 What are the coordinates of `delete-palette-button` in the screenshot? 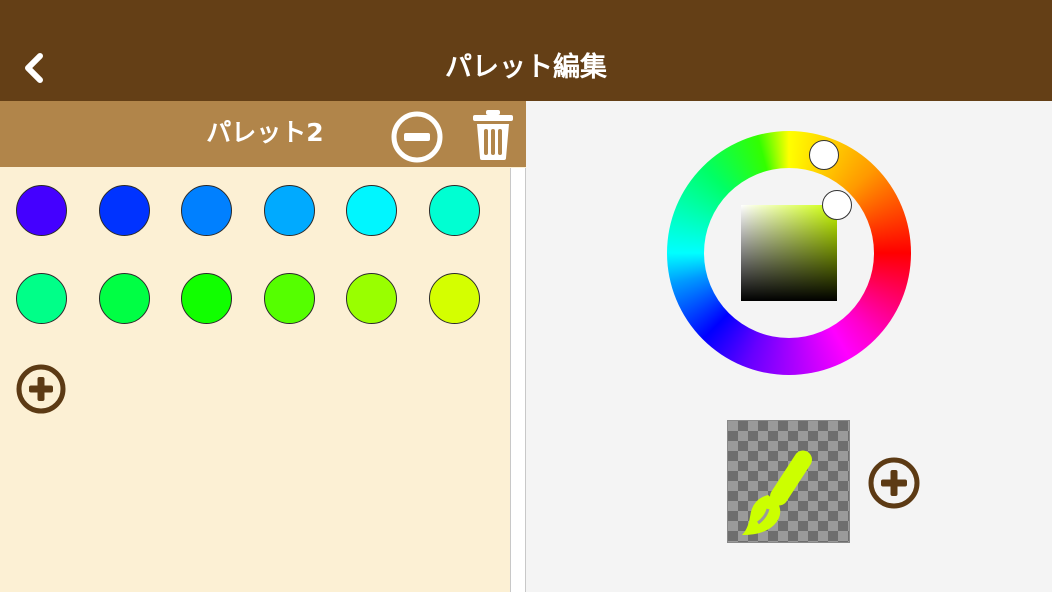 It's located at (493, 135).